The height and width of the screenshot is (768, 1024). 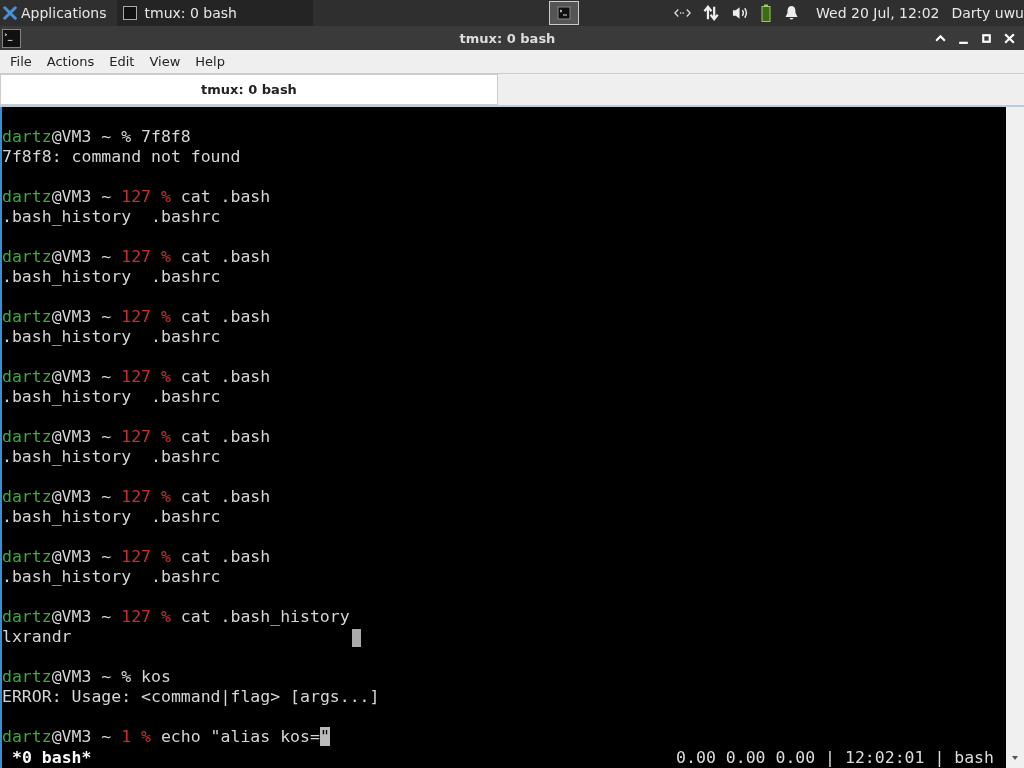 I want to click on tab: tmux: 0 bash, so click(x=249, y=89).